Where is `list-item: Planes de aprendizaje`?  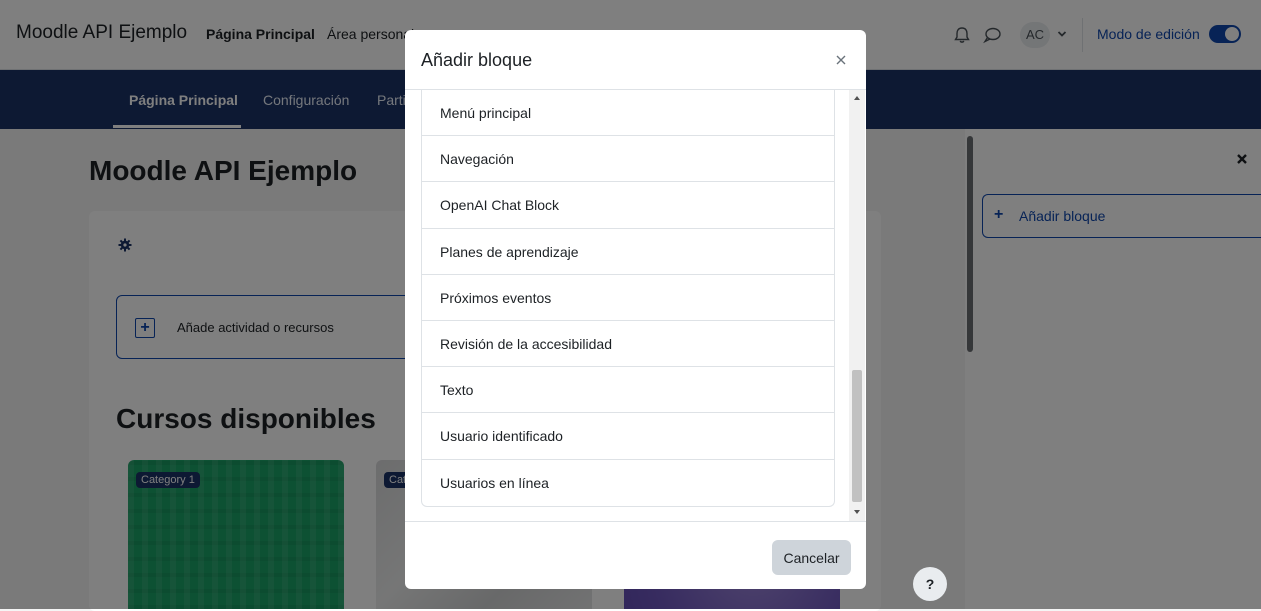 list-item: Planes de aprendizaje is located at coordinates (628, 252).